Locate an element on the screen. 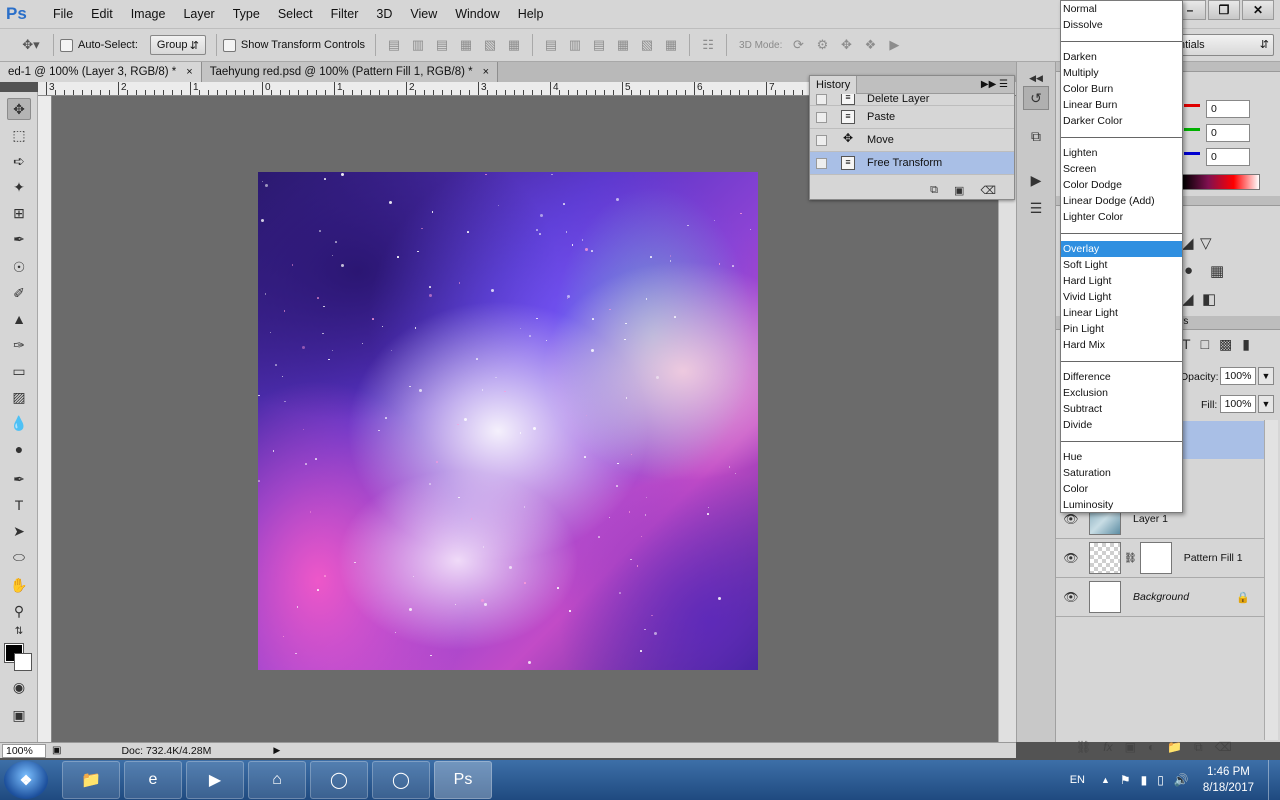 This screenshot has height=800, width=1280. network-signal-icon: ▯ is located at coordinates (1160, 780).